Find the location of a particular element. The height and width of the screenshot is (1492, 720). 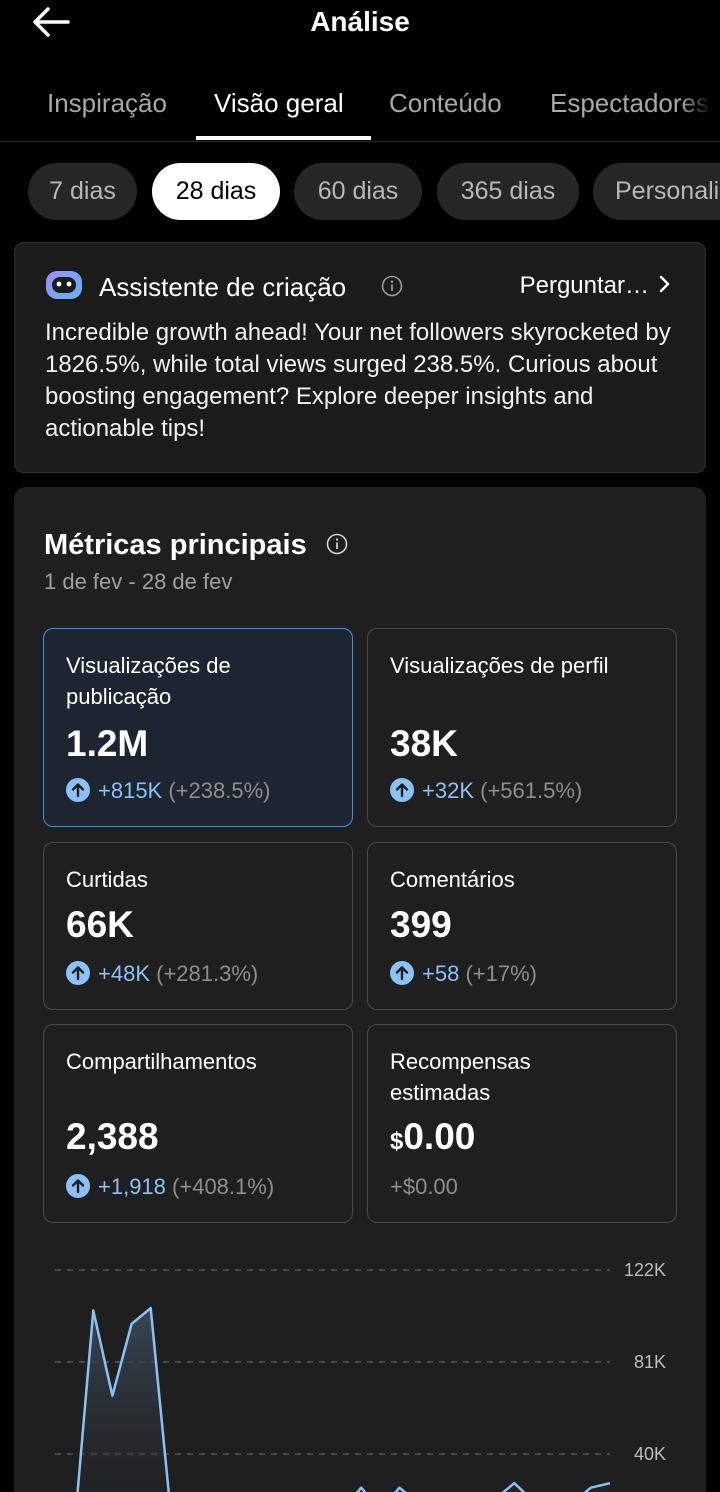

y-tick-label: 81K is located at coordinates (650, 1362).